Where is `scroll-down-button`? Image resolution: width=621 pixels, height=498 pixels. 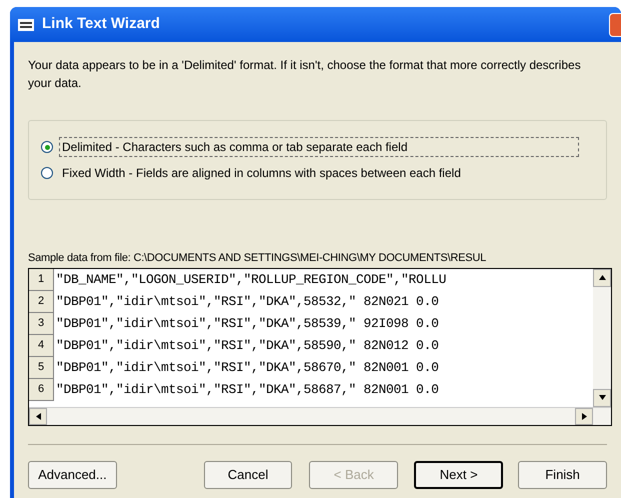
scroll-down-button is located at coordinates (602, 397).